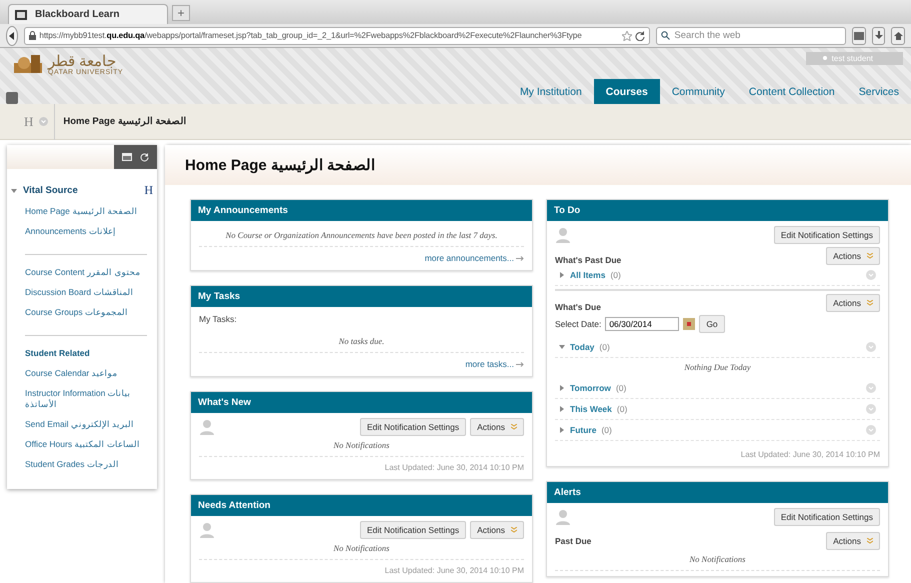  Describe the element at coordinates (791, 91) in the screenshot. I see `nav-tab: Content Collection` at that location.